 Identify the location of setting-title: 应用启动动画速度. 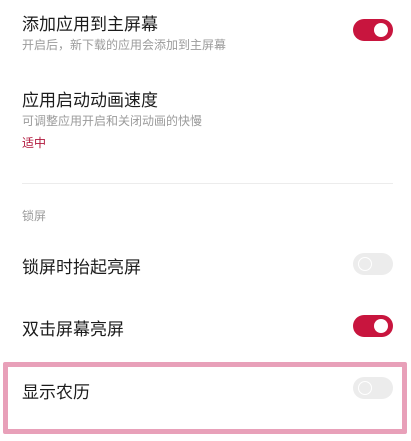
(90, 101).